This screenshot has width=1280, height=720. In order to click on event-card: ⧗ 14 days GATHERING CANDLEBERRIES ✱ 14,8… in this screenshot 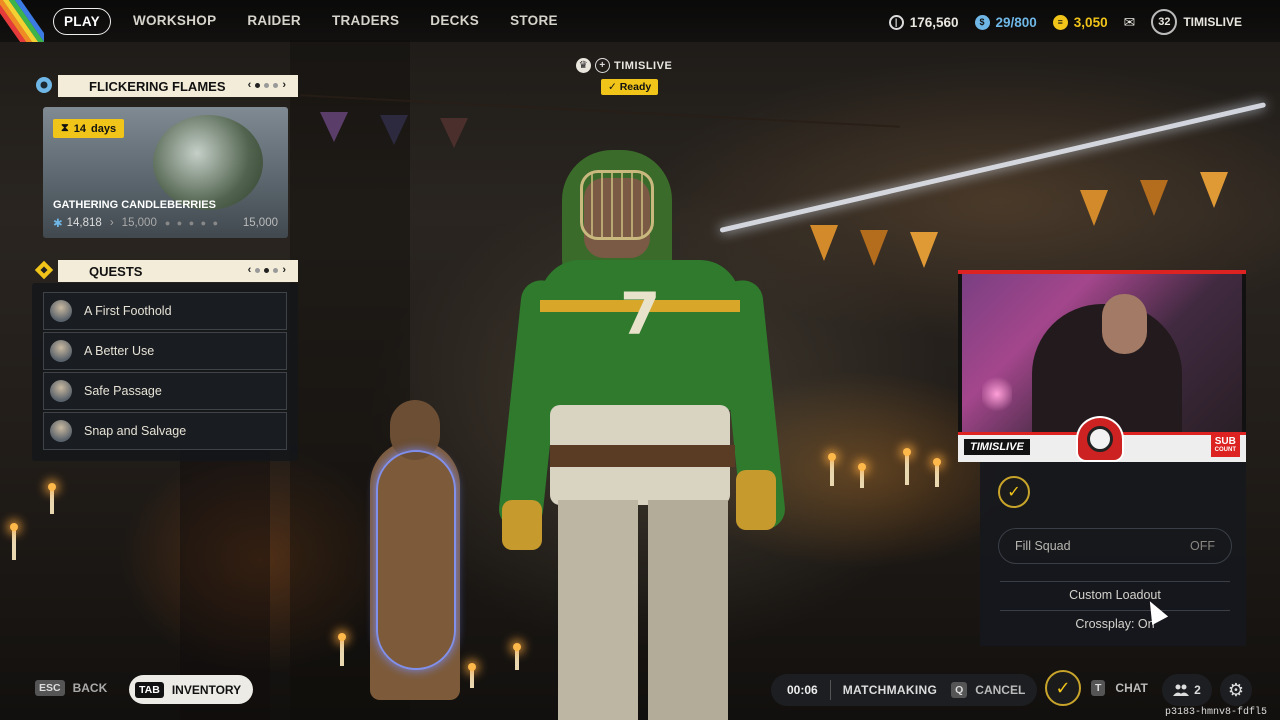, I will do `click(165, 172)`.